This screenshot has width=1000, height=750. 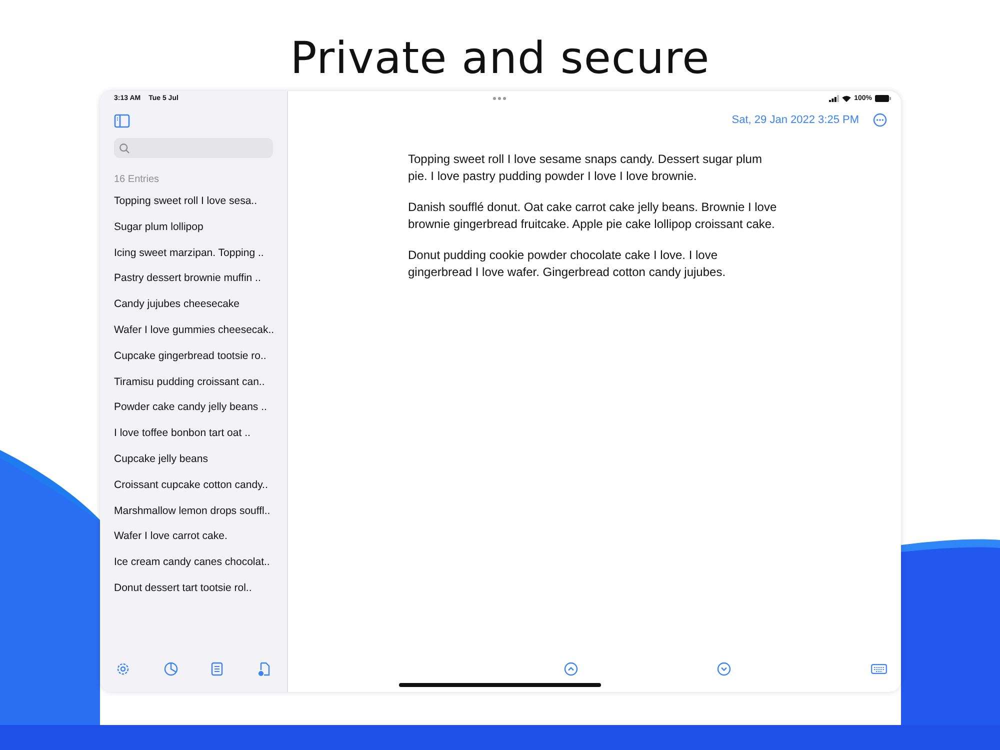 I want to click on entry-item: Cupcake gingerbread tootsie ro.., so click(x=193, y=361).